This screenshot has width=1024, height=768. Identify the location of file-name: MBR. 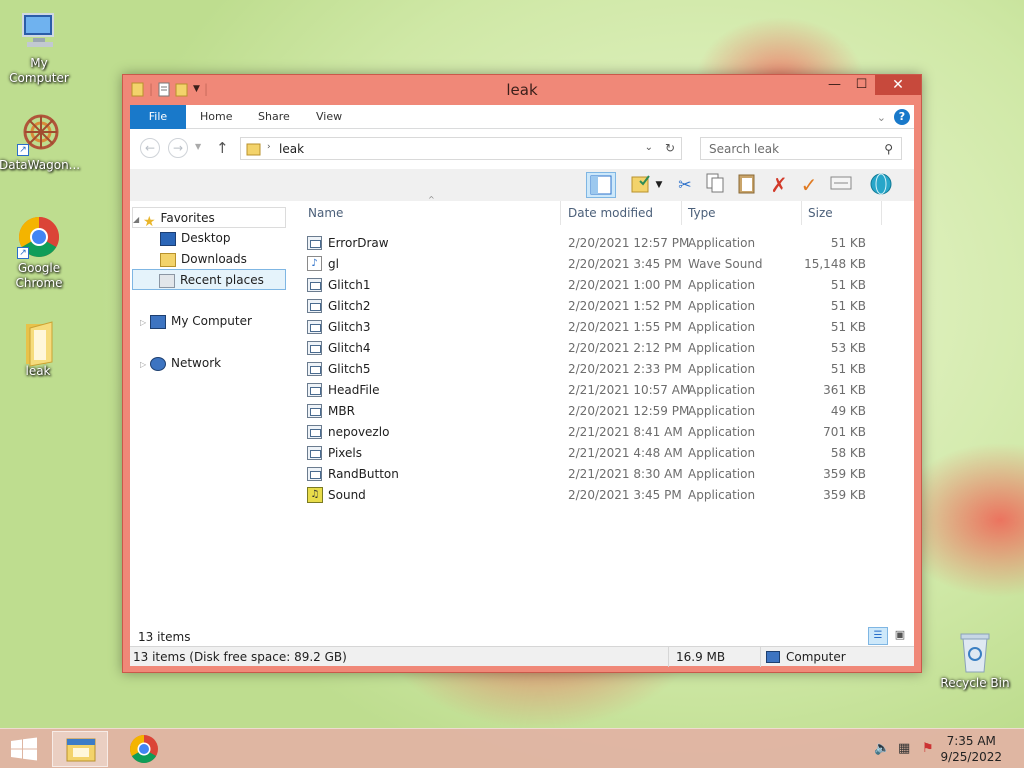
(341, 411).